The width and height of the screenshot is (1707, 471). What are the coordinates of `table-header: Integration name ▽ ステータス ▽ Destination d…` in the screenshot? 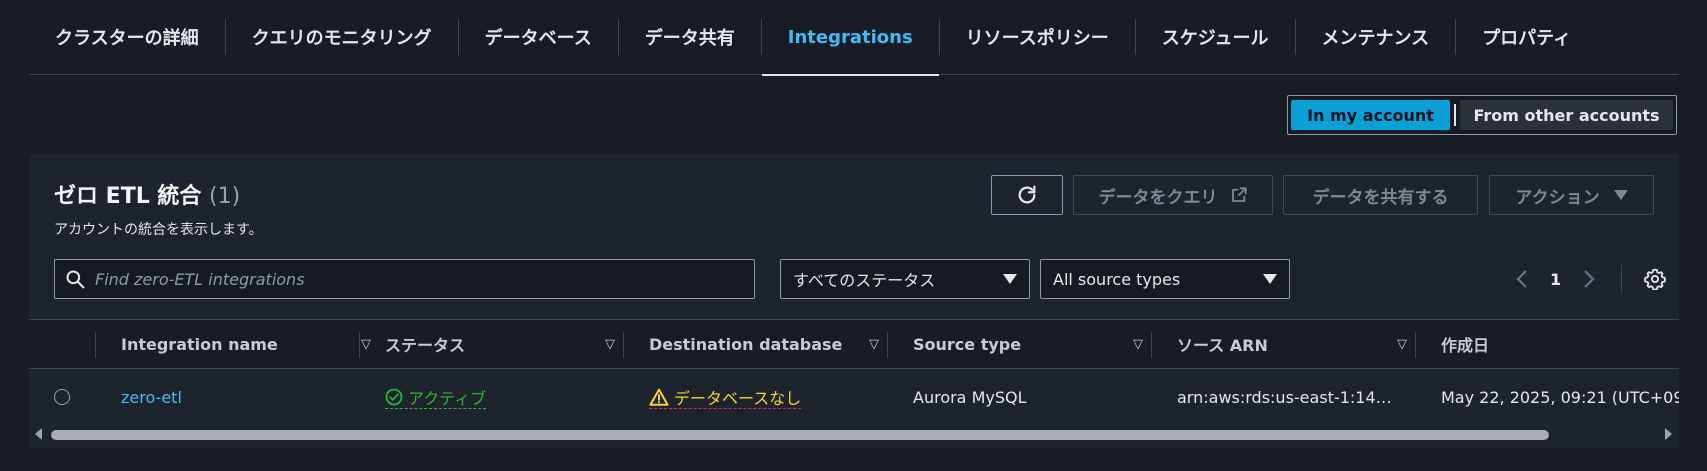 It's located at (854, 344).